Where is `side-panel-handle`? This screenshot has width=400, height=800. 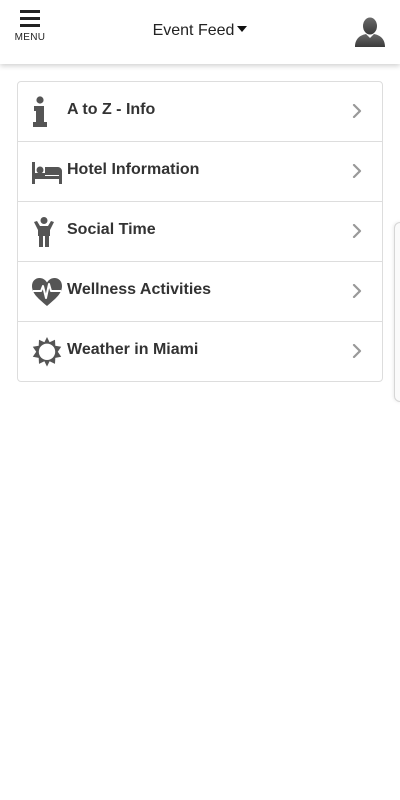
side-panel-handle is located at coordinates (397, 312).